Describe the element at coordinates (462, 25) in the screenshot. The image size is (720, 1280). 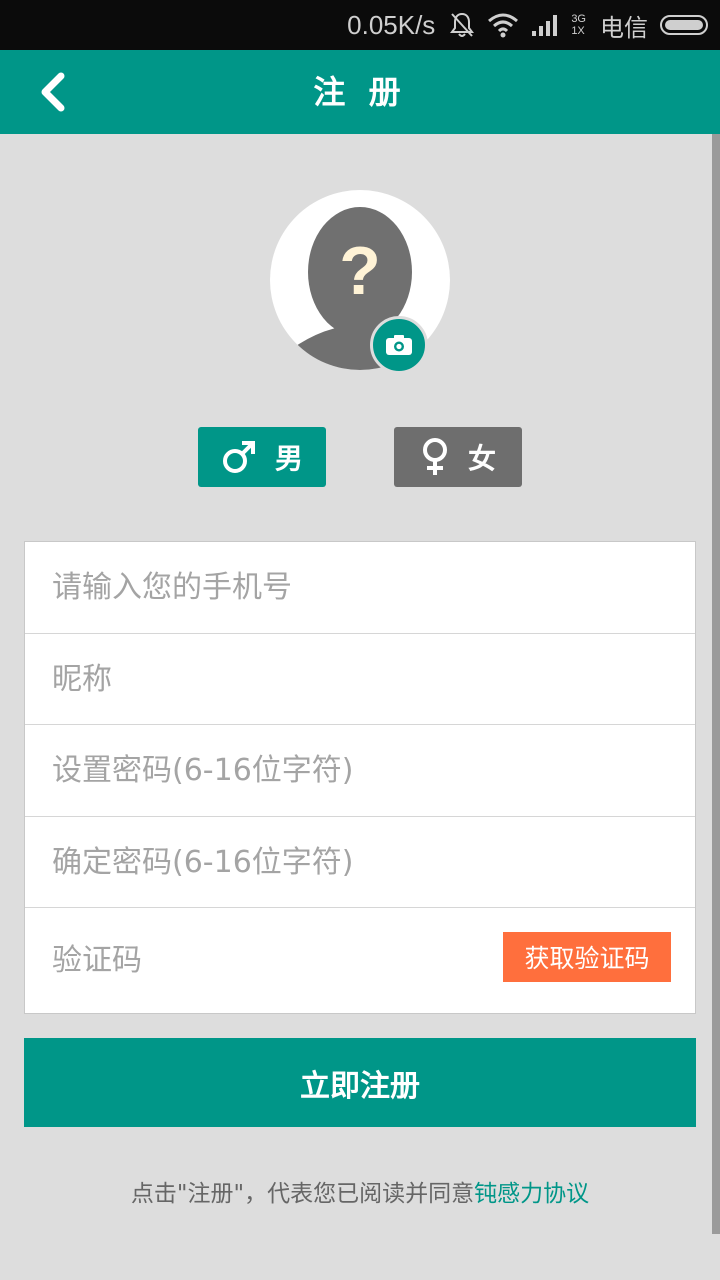
I see `bell-off-icon` at that location.